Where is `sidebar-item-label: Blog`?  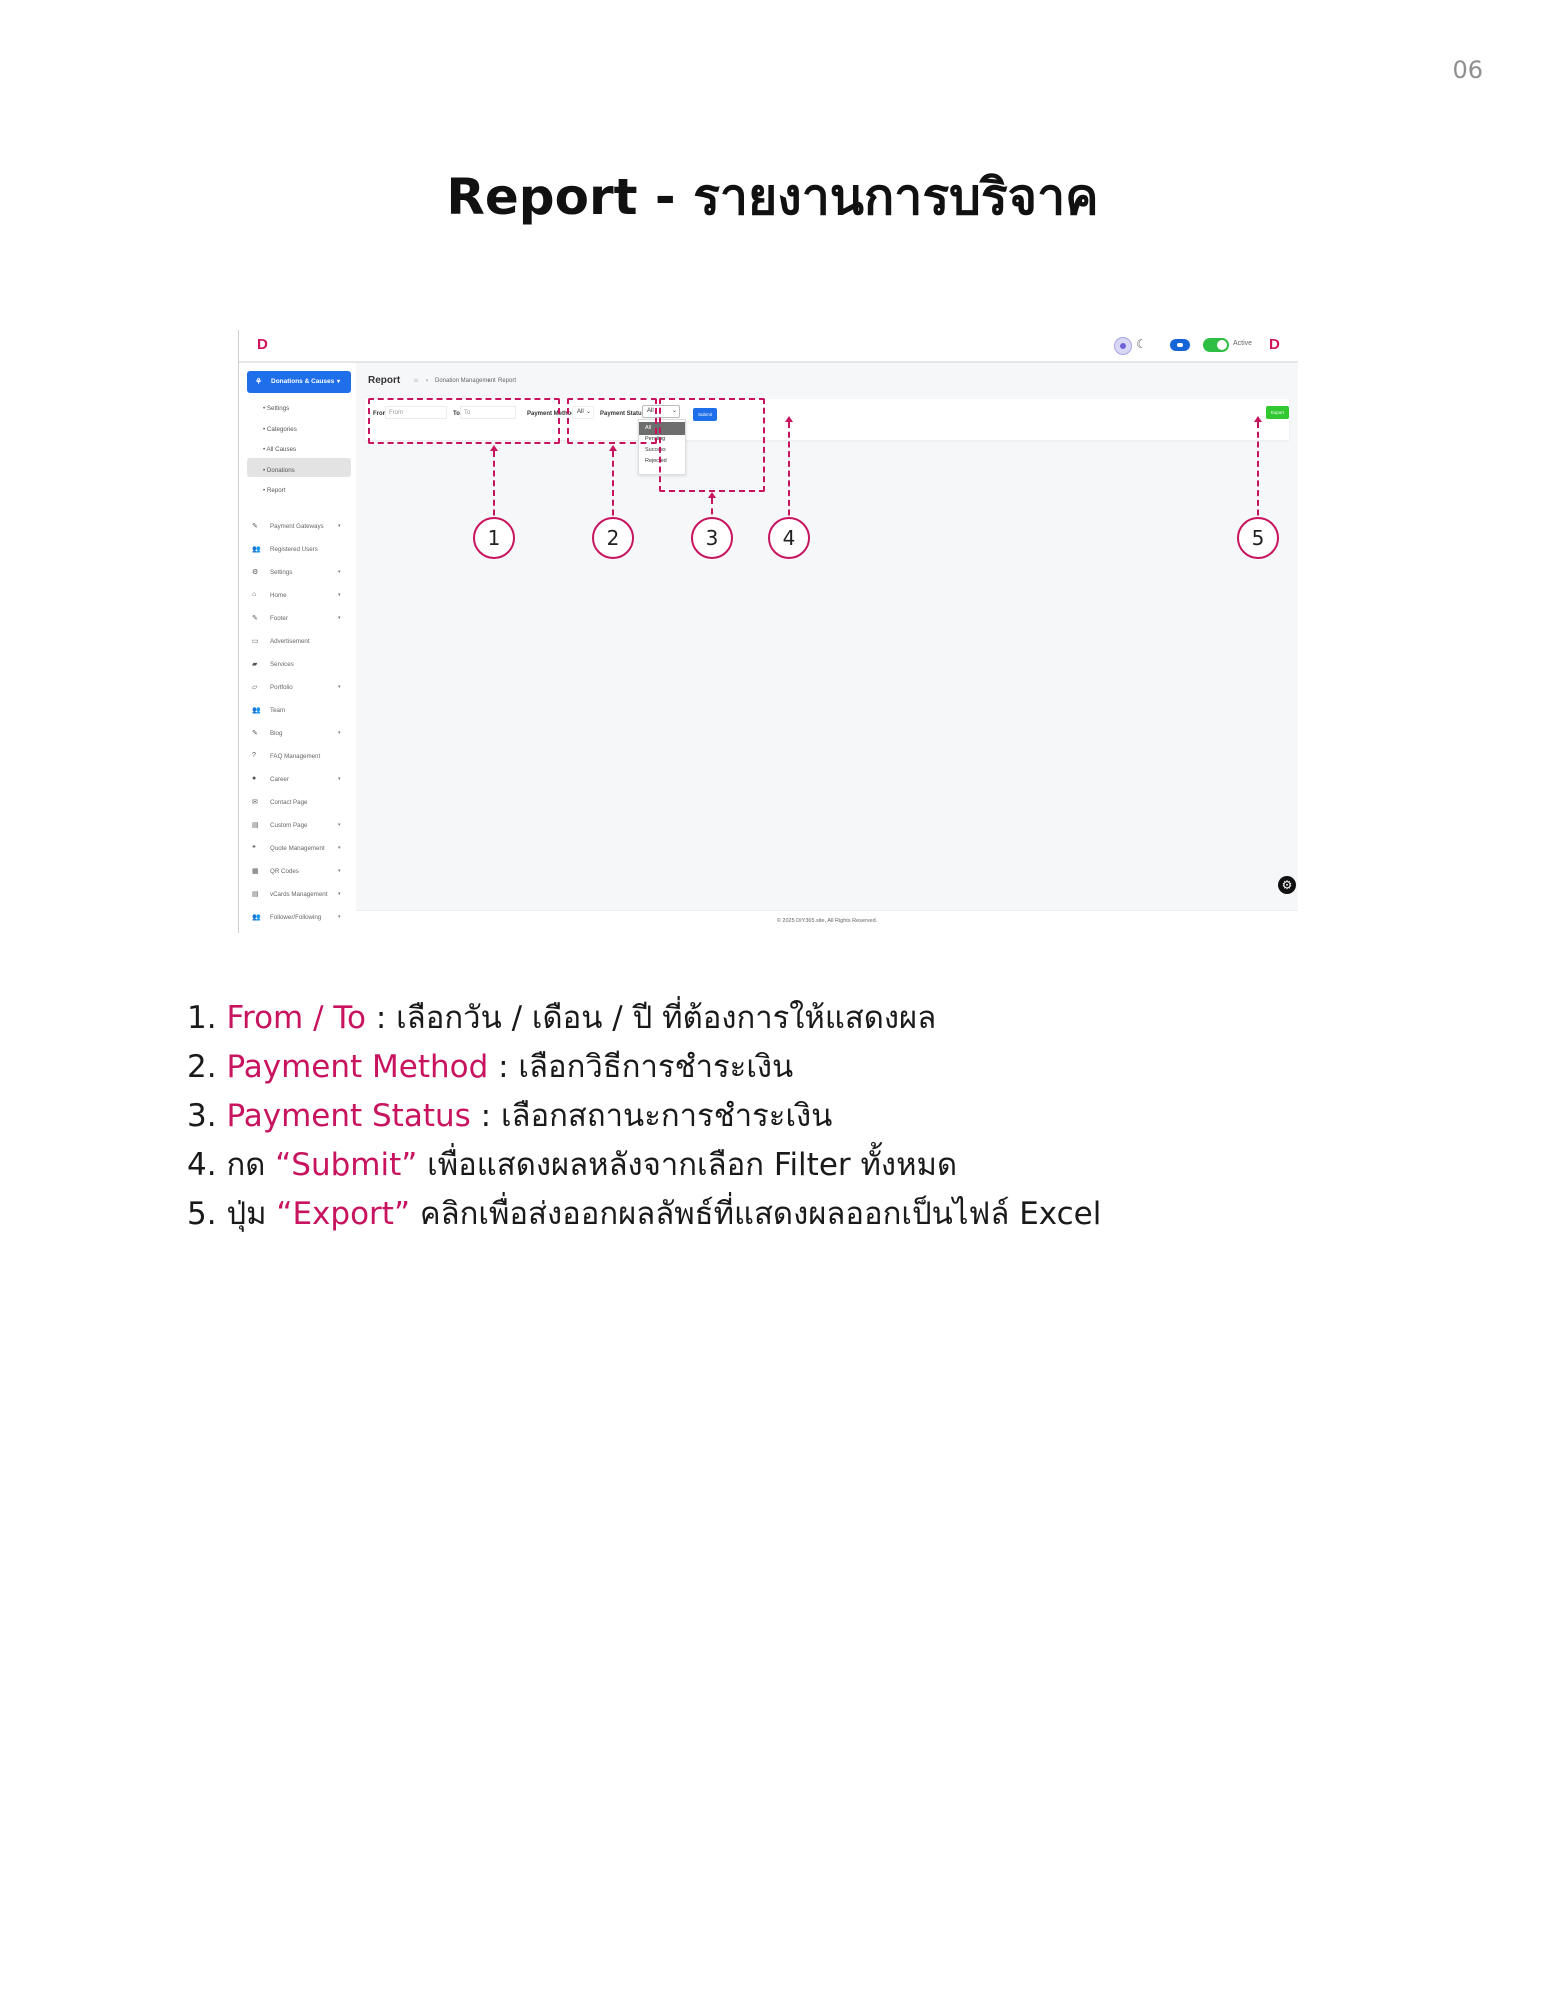 sidebar-item-label: Blog is located at coordinates (276, 733).